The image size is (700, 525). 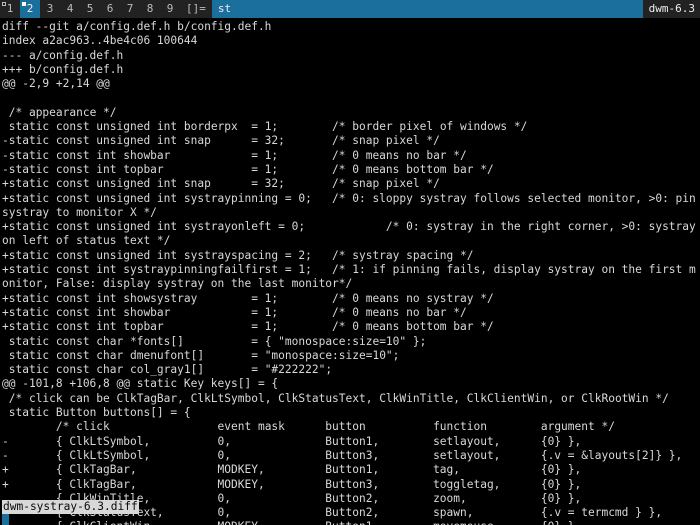 I want to click on tag-label: 7, so click(x=130, y=8).